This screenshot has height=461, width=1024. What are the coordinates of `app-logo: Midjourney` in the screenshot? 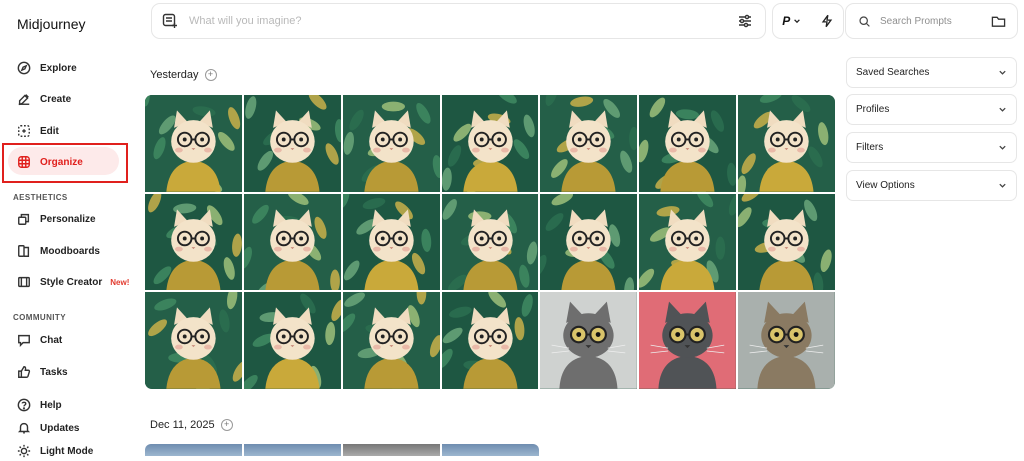 It's located at (51, 24).